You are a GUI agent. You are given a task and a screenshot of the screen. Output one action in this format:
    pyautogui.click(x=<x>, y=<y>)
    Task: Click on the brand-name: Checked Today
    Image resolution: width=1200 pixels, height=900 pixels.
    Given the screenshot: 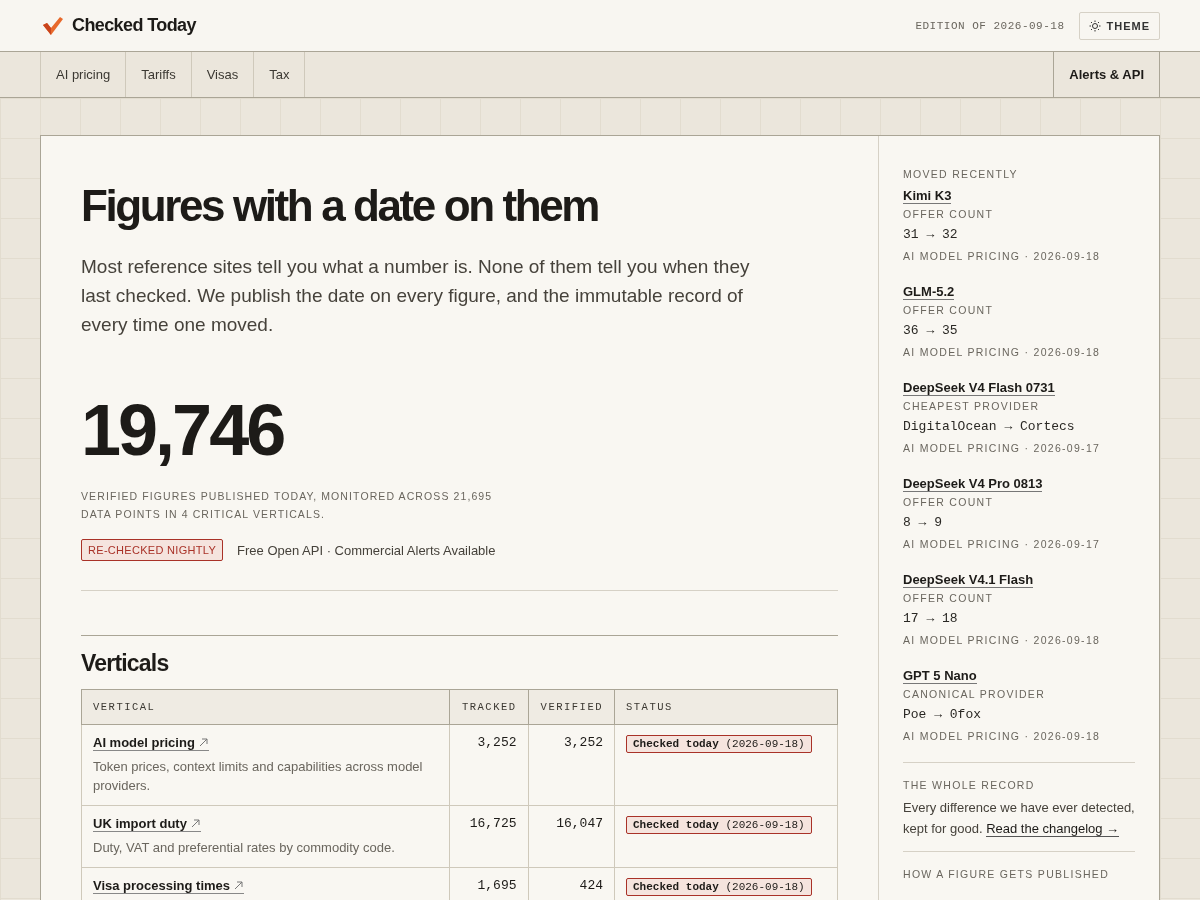 What is the action you would take?
    pyautogui.click(x=134, y=25)
    